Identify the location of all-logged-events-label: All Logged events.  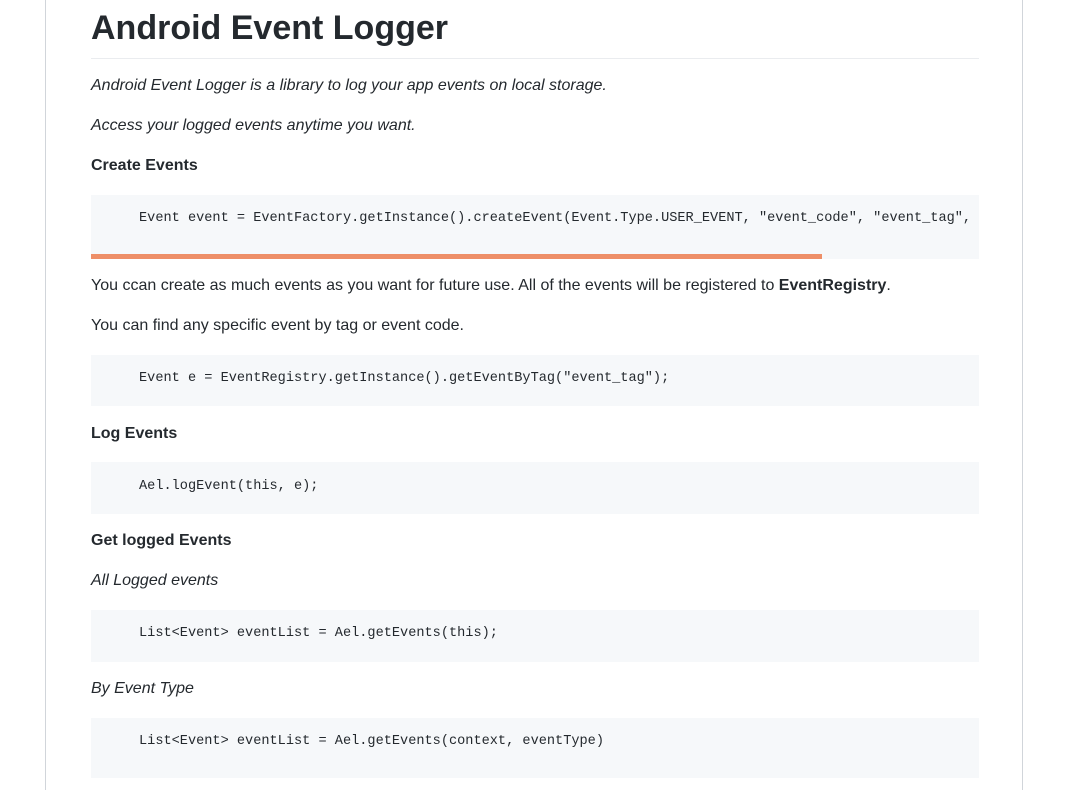
(155, 580).